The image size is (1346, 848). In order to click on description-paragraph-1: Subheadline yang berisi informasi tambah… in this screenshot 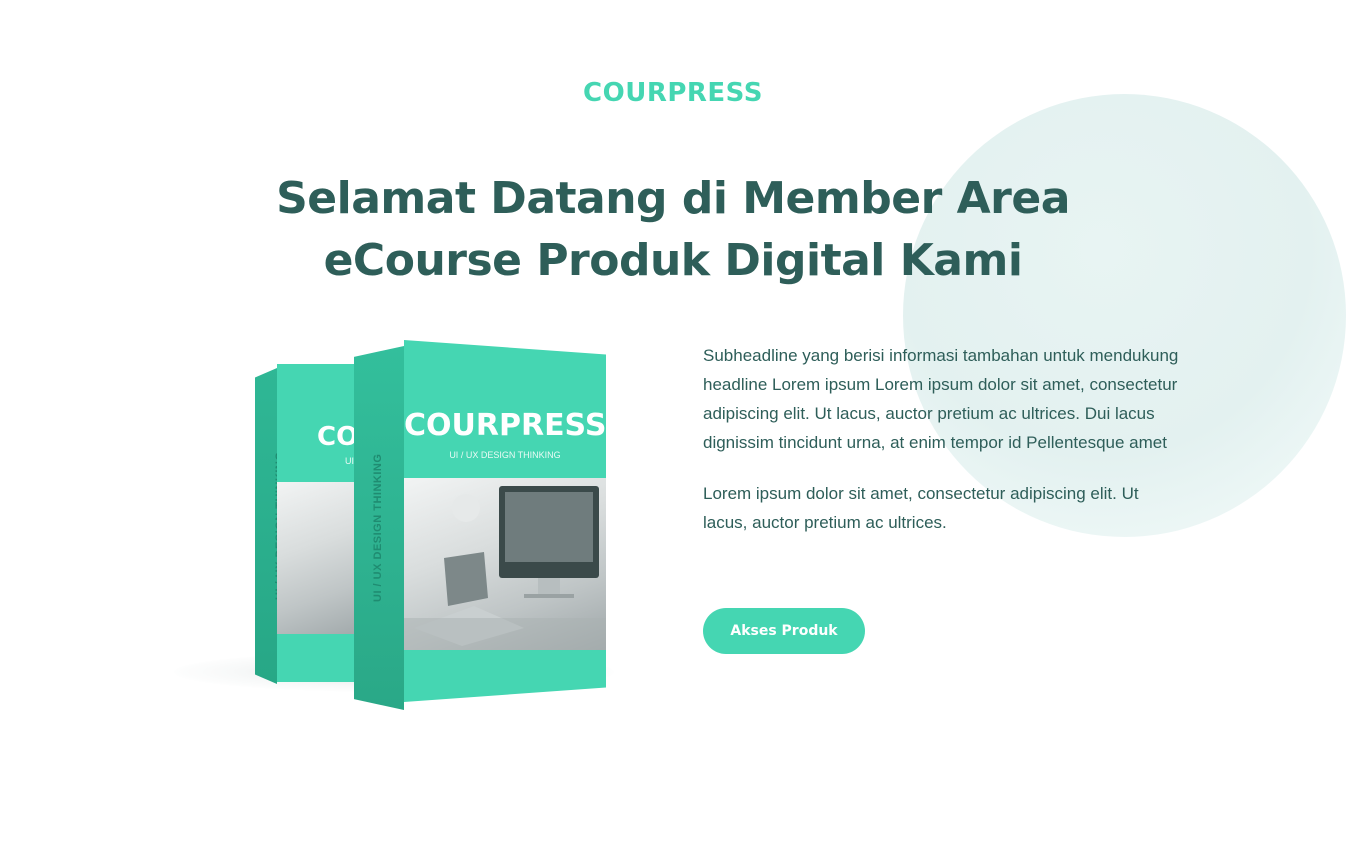, I will do `click(941, 399)`.